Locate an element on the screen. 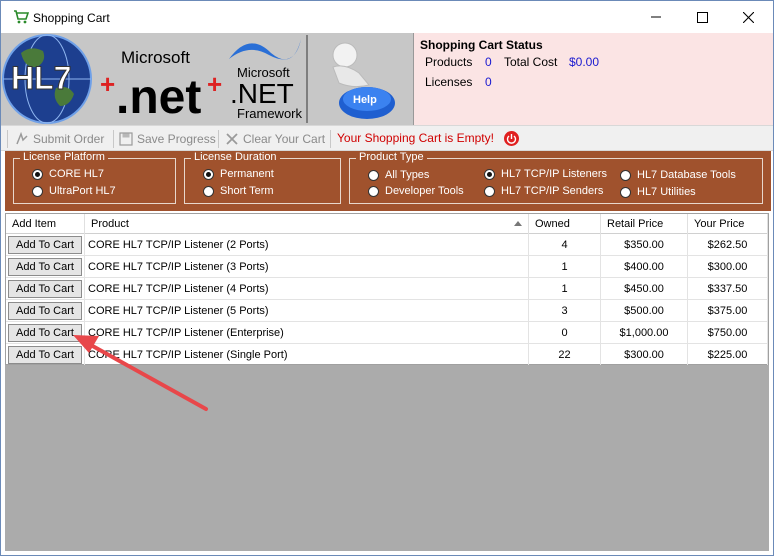 Image resolution: width=774 pixels, height=556 pixels. product-cell: CORE HL7 TCP/IP Listener (5 Ports) is located at coordinates (307, 311).